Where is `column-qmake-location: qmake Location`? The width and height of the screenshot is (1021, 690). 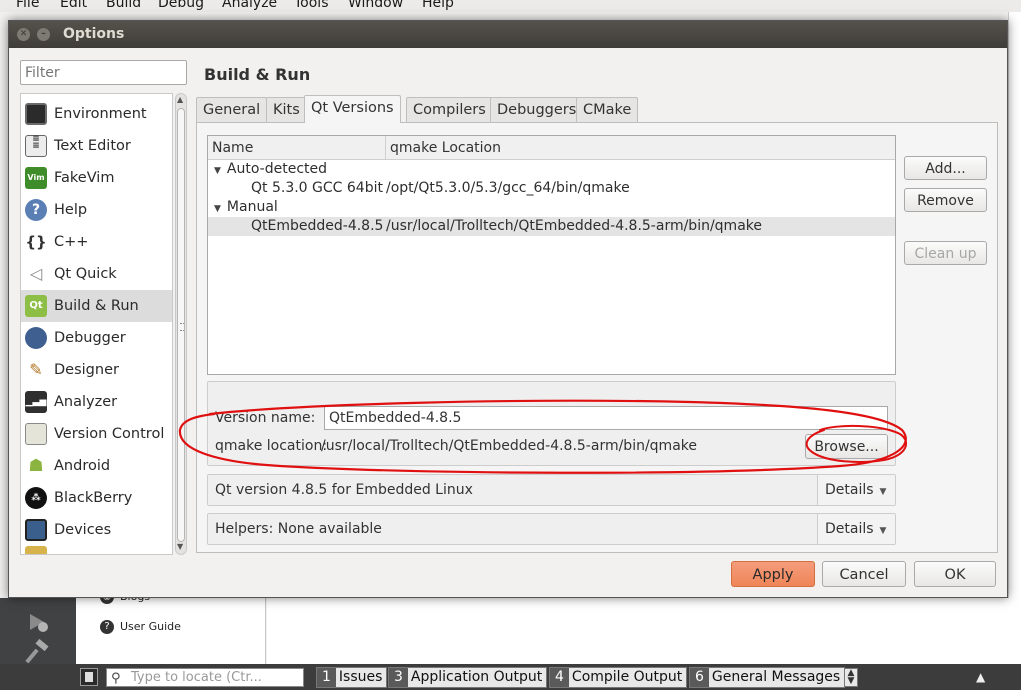 column-qmake-location: qmake Location is located at coordinates (640, 148).